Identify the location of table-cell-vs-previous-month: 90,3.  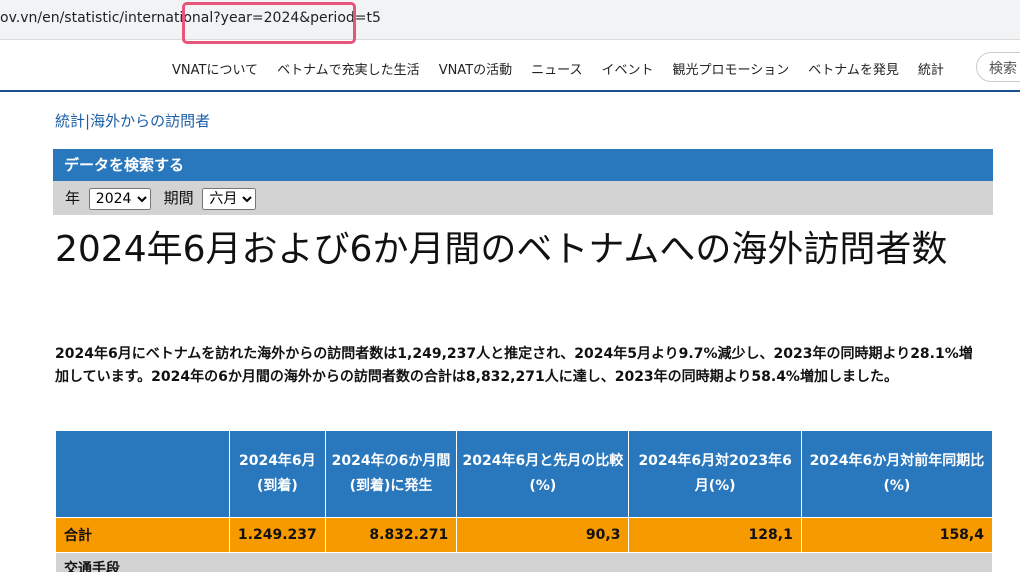
(543, 535).